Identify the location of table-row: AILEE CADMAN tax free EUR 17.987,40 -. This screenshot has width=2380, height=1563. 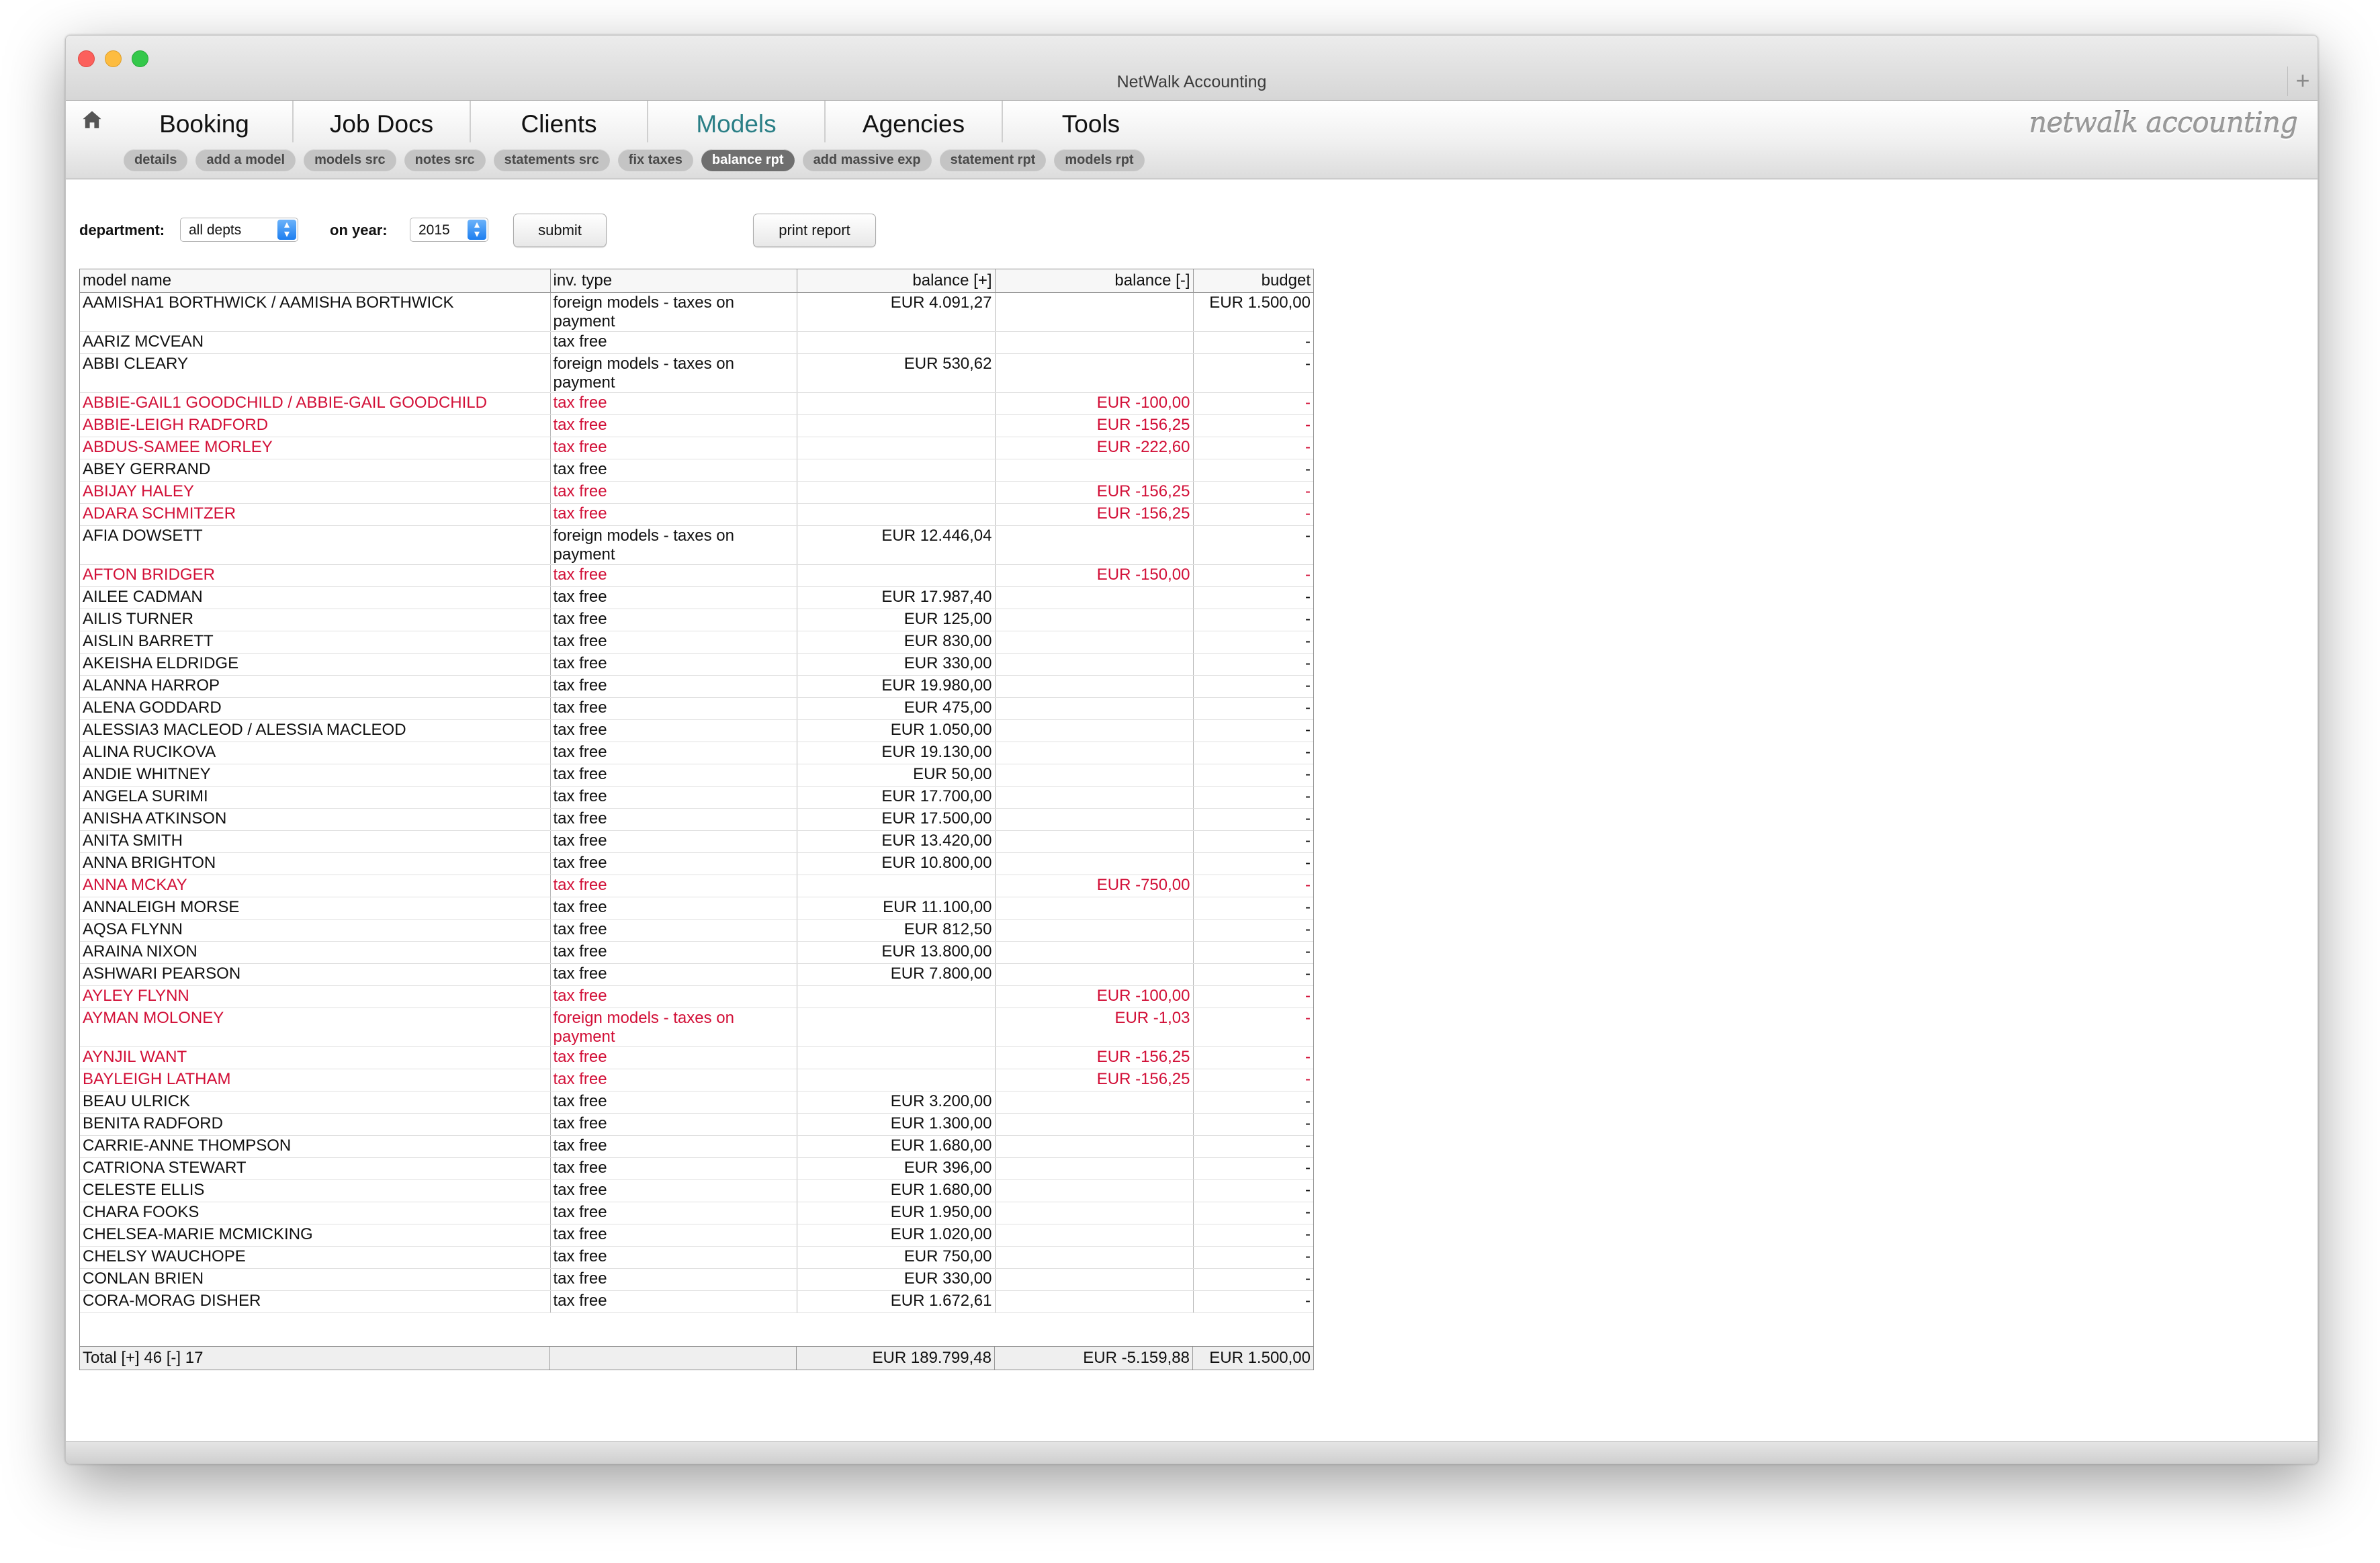
(696, 597).